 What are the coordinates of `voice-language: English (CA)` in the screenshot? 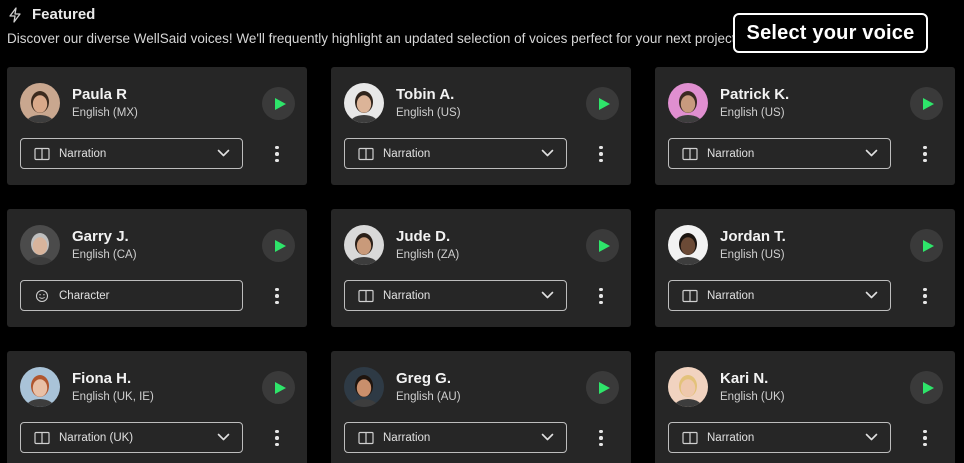 It's located at (104, 255).